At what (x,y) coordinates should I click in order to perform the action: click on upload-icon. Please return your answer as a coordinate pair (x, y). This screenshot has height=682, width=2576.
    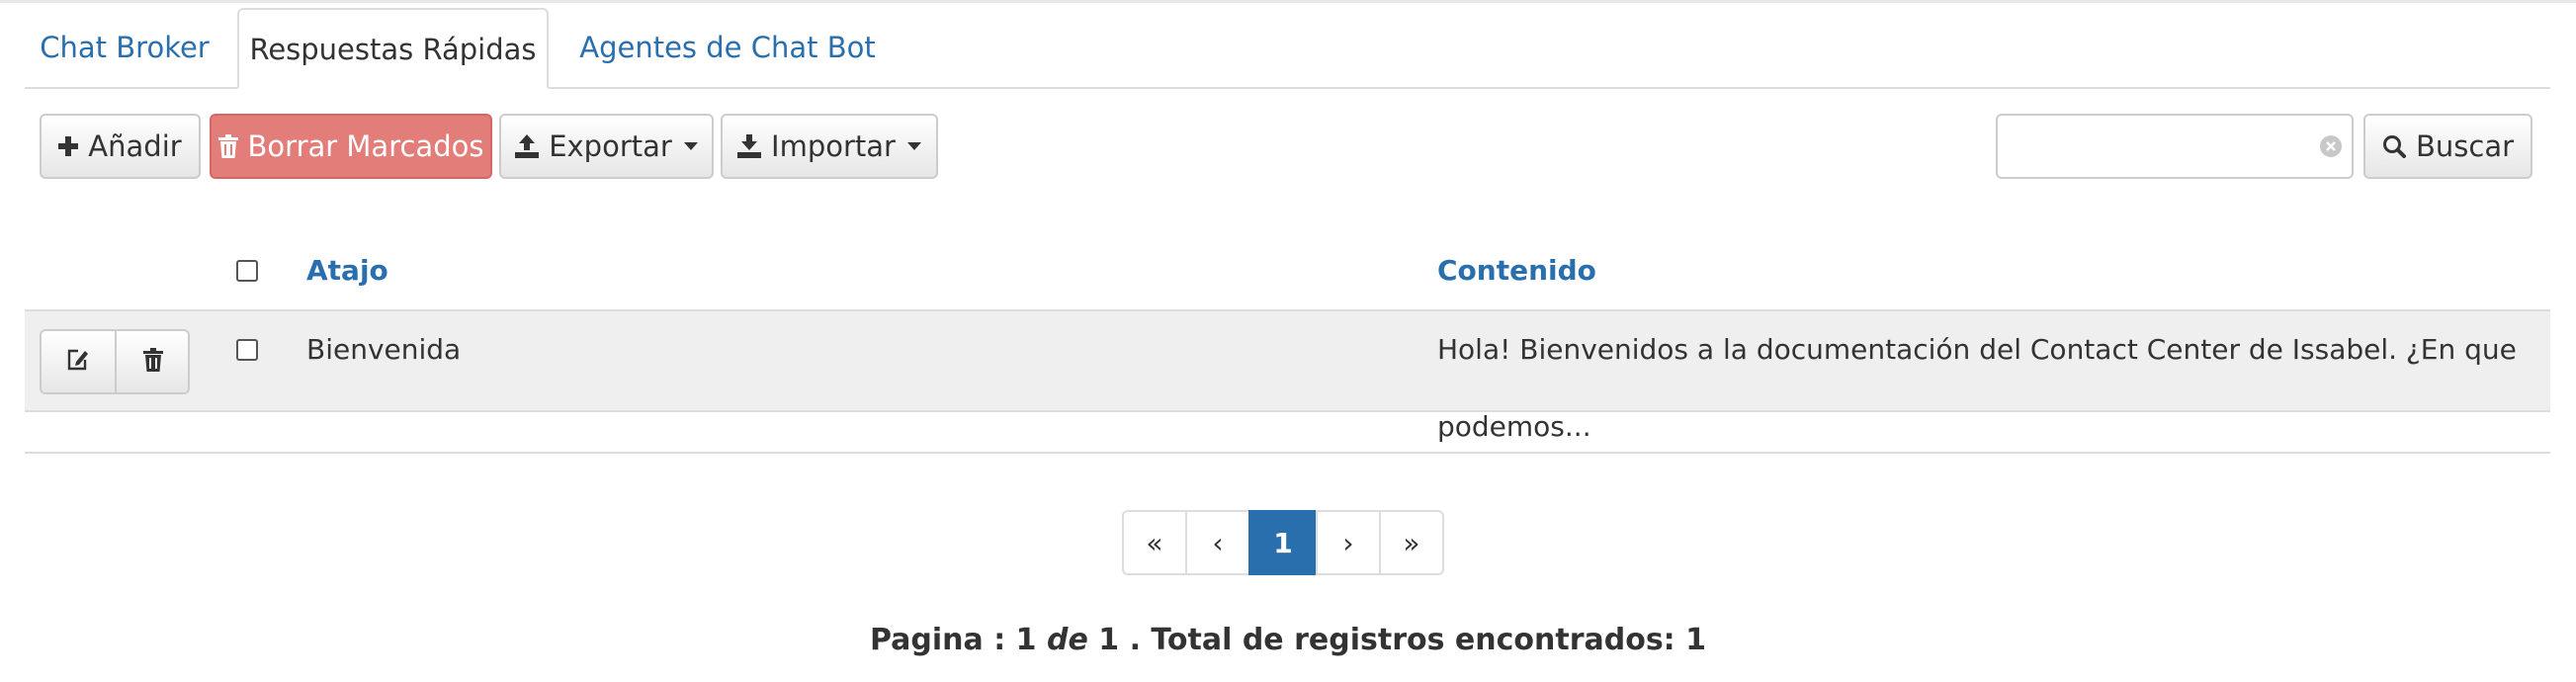
    Looking at the image, I should click on (527, 146).